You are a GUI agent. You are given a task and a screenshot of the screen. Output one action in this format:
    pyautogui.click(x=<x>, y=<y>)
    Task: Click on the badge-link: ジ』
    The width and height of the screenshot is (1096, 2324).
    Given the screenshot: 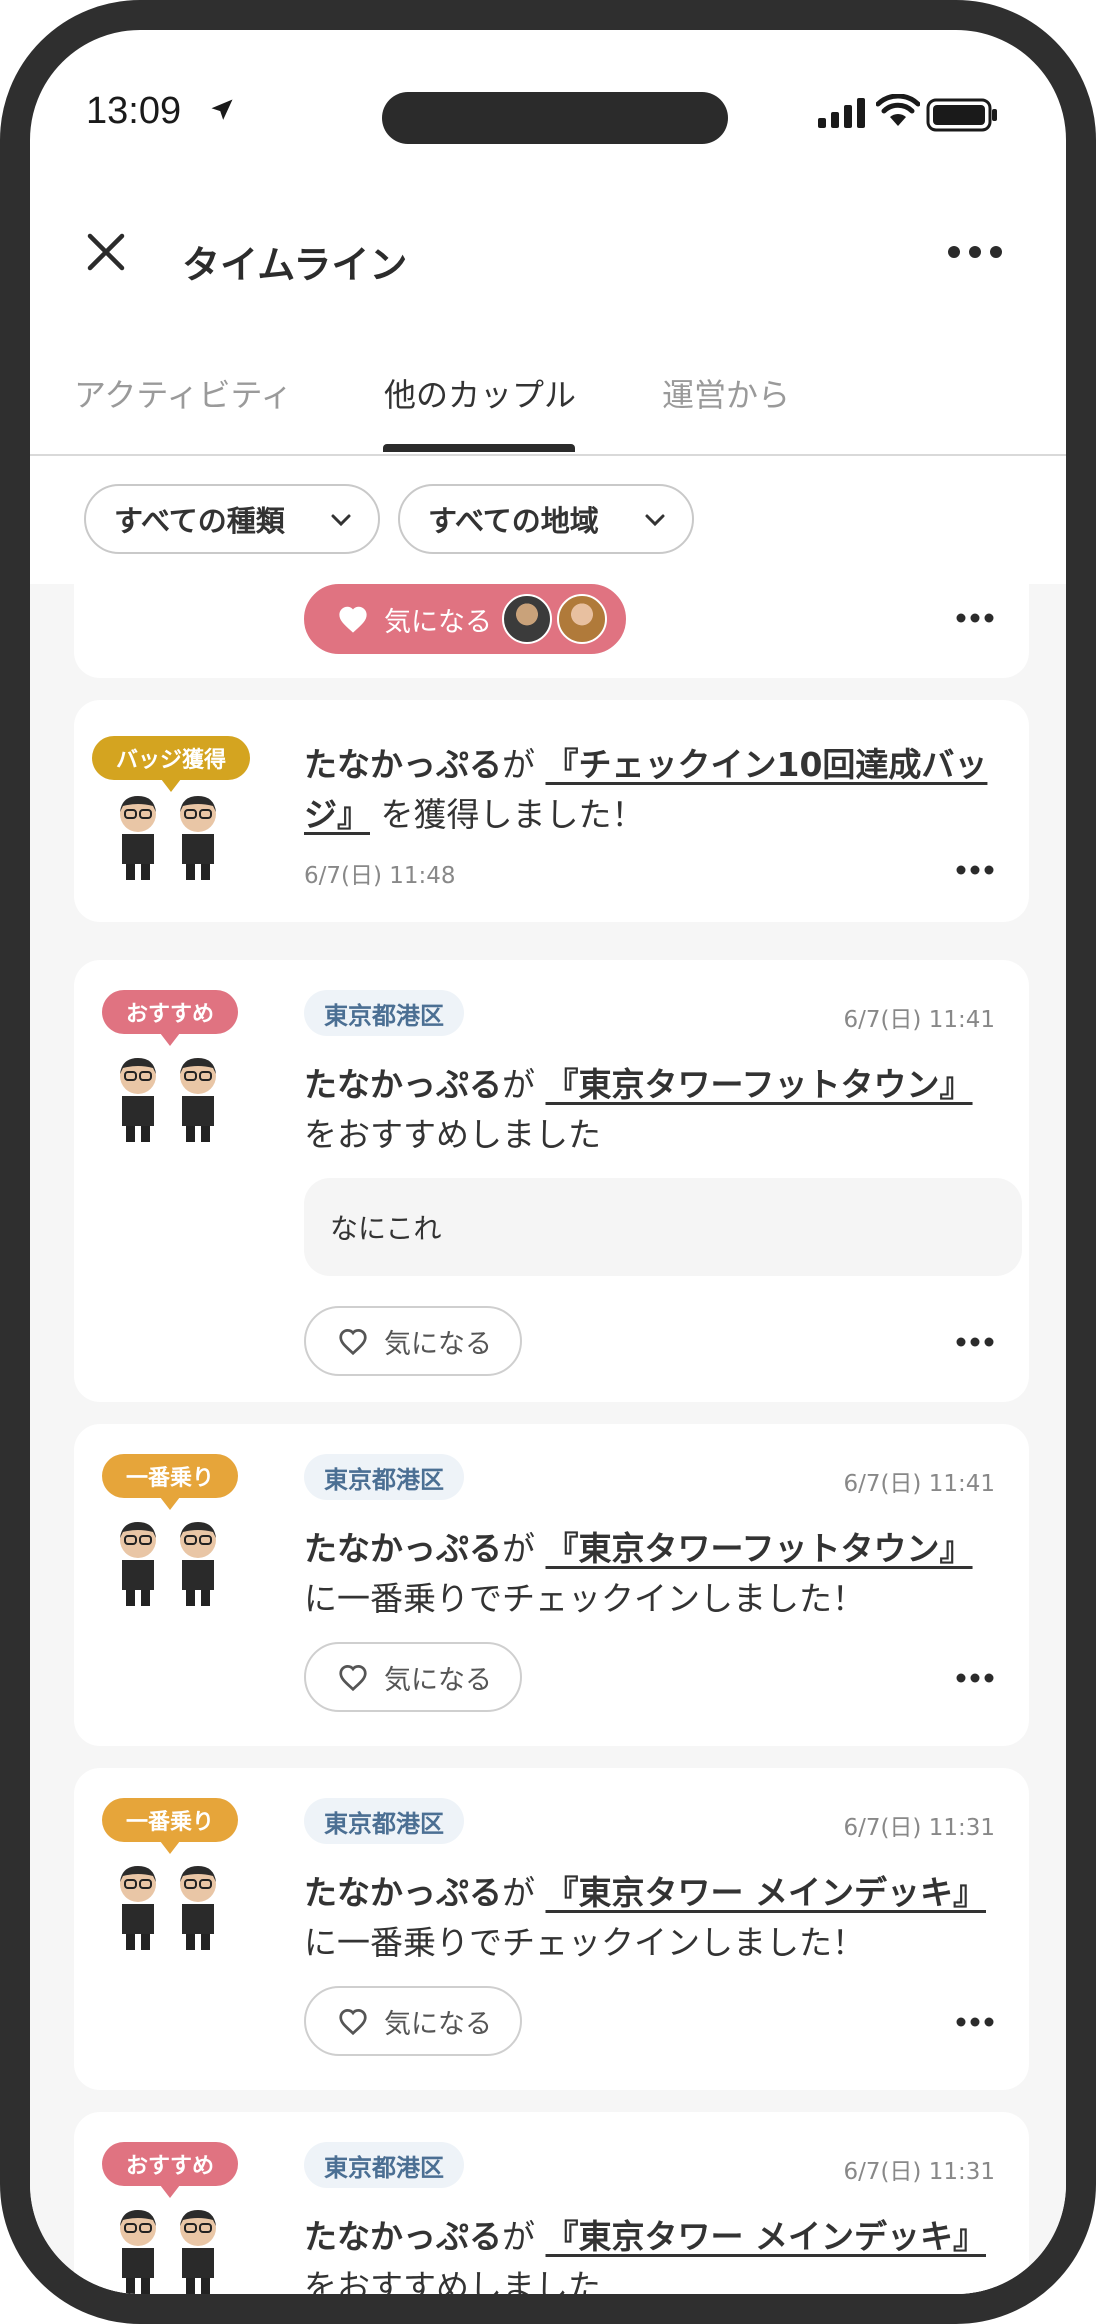 What is the action you would take?
    pyautogui.click(x=337, y=814)
    